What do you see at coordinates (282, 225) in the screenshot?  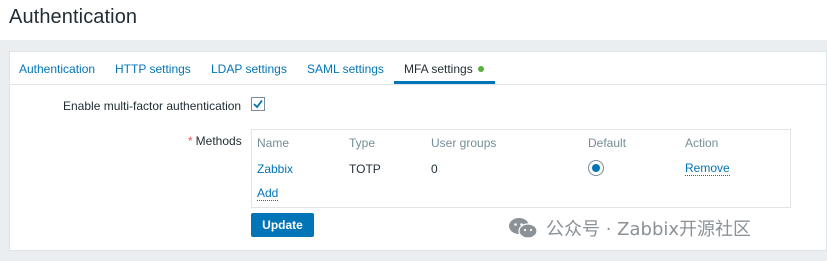 I see `update-button: Update` at bounding box center [282, 225].